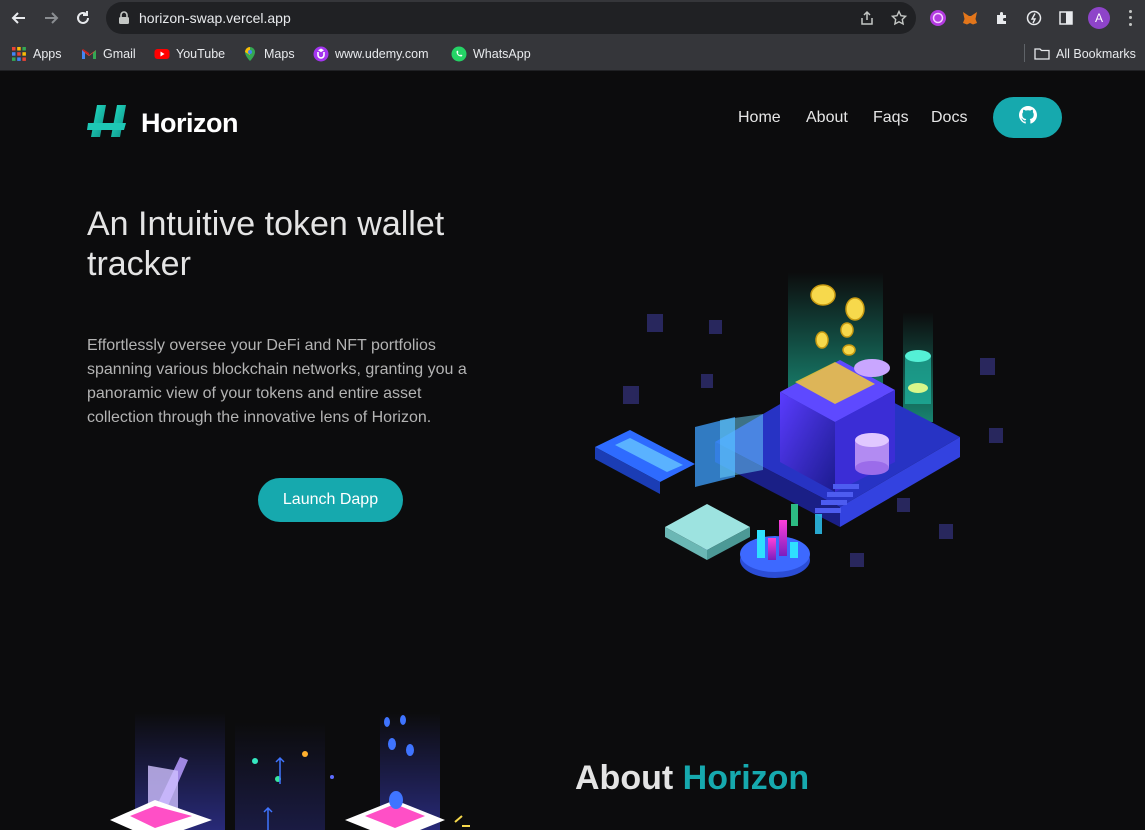 The image size is (1145, 830). I want to click on side-panel-icon, so click(1066, 18).